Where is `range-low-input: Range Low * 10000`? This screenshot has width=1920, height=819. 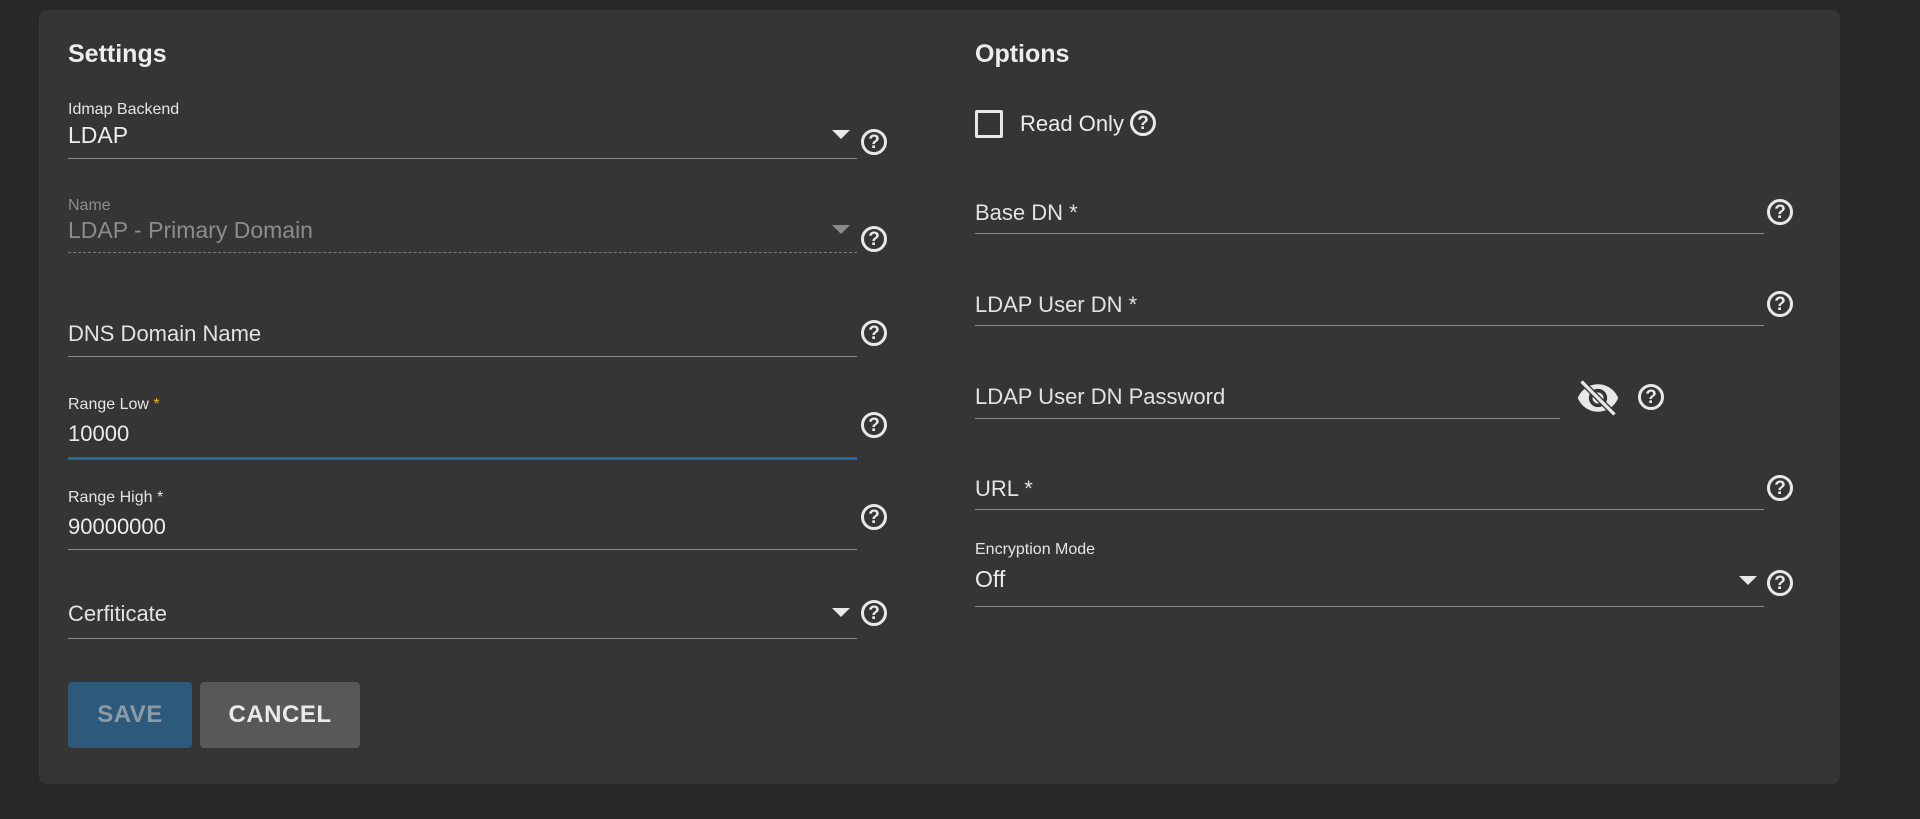 range-low-input: Range Low * 10000 is located at coordinates (462, 429).